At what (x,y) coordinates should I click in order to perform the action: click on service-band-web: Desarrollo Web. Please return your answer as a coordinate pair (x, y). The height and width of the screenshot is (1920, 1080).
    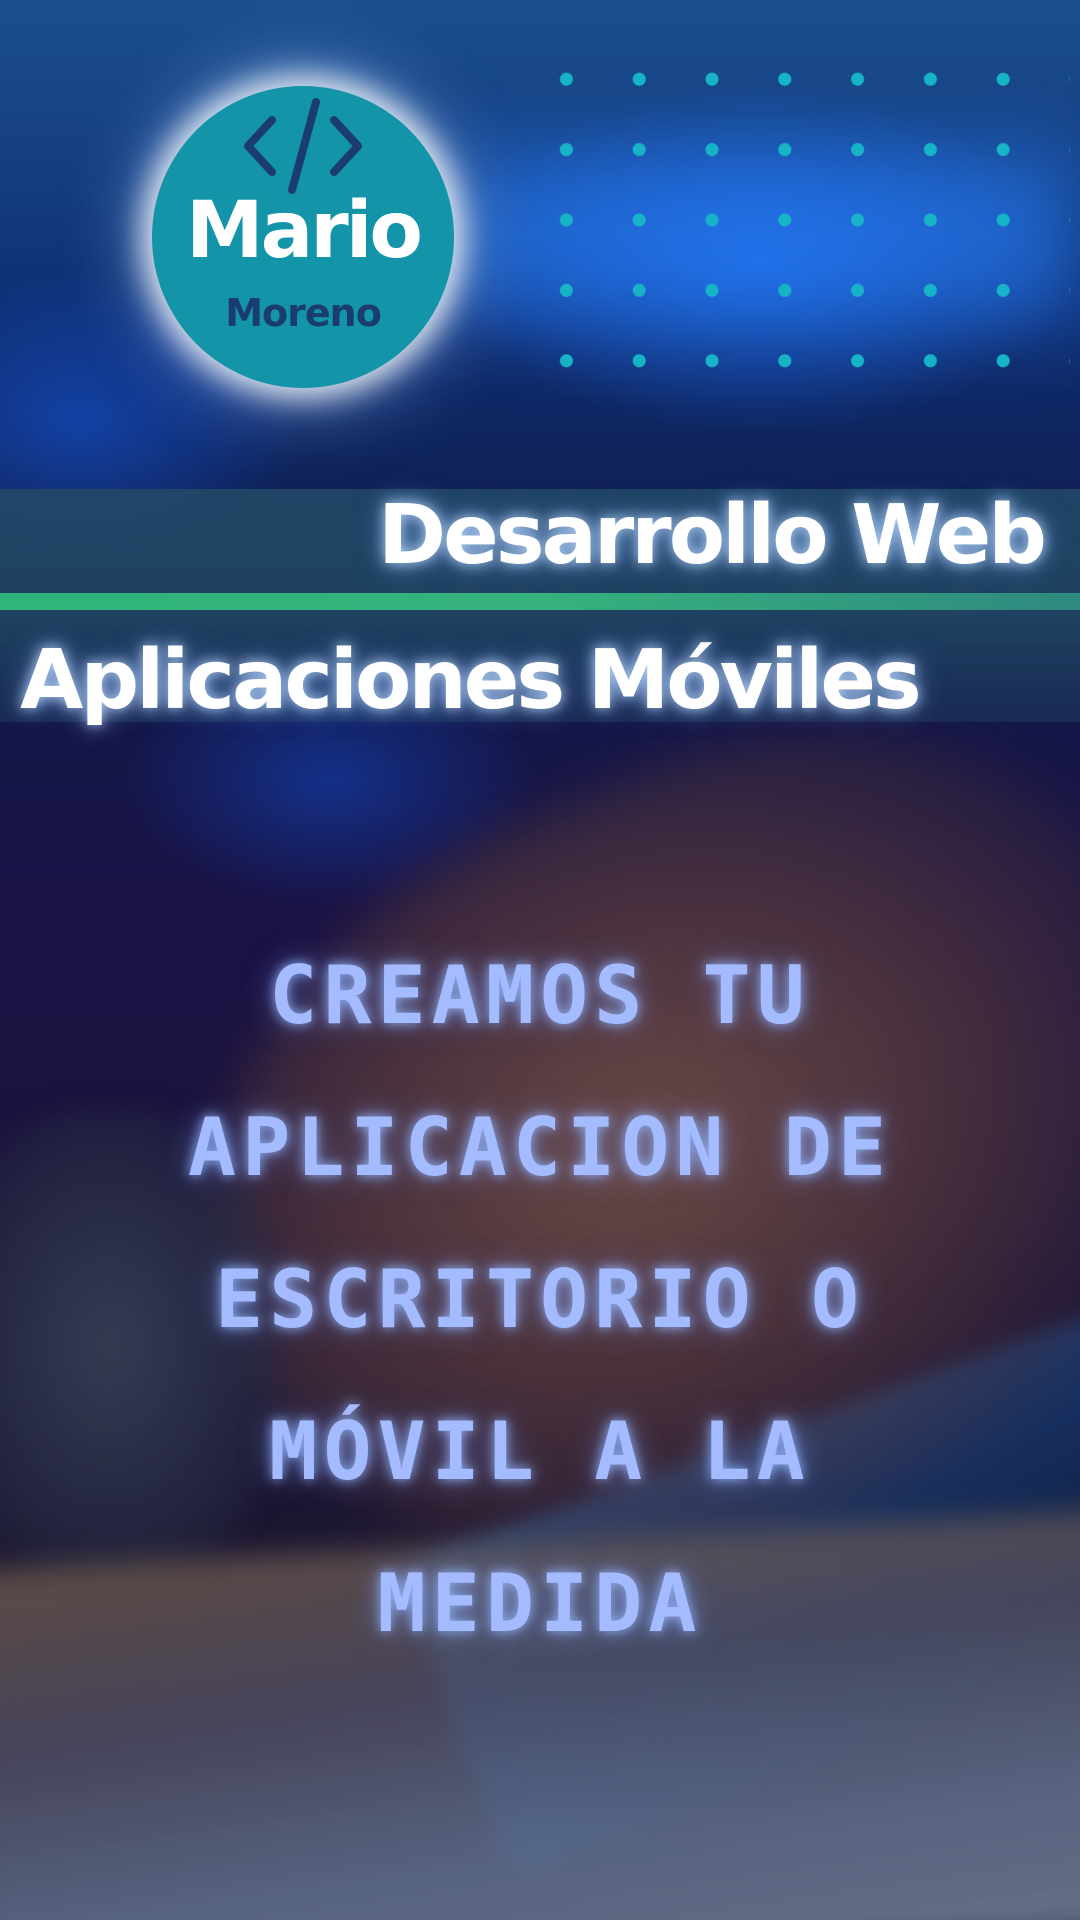
    Looking at the image, I should click on (540, 541).